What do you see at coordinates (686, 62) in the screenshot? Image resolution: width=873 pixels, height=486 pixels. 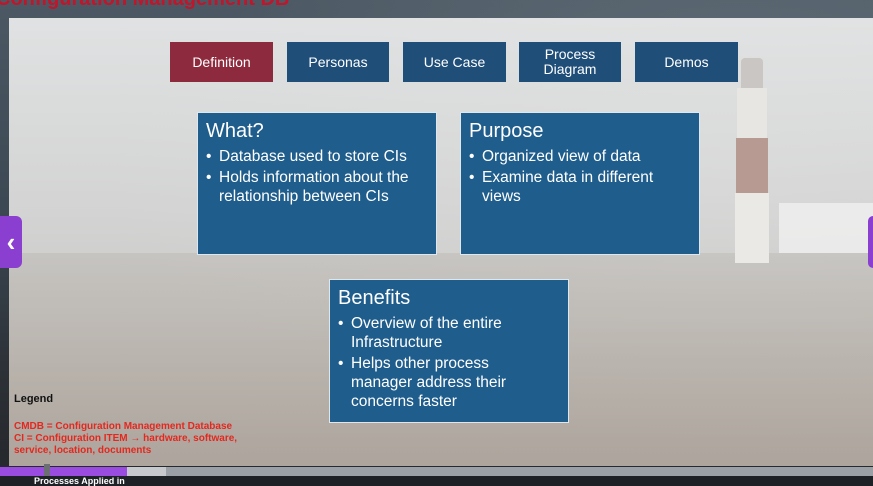 I see `tab-demos: Demos` at bounding box center [686, 62].